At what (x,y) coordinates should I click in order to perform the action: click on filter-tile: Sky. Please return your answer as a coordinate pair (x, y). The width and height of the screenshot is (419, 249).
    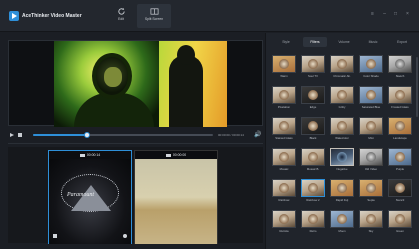
    Looking at the image, I should click on (371, 223).